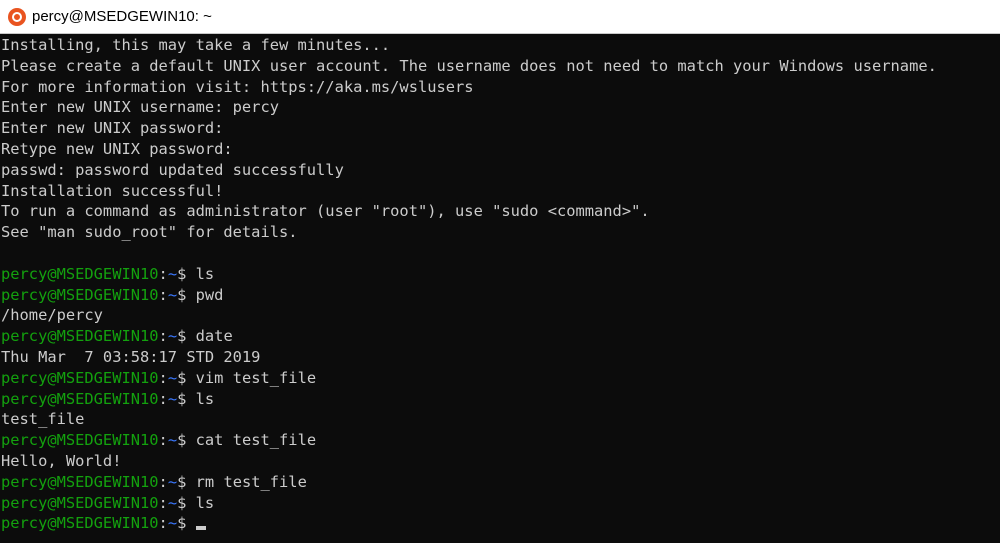 The image size is (1000, 543). What do you see at coordinates (500, 378) in the screenshot?
I see `prompt-line: percy@MSEDGEWIN10:~$ vim test_file` at bounding box center [500, 378].